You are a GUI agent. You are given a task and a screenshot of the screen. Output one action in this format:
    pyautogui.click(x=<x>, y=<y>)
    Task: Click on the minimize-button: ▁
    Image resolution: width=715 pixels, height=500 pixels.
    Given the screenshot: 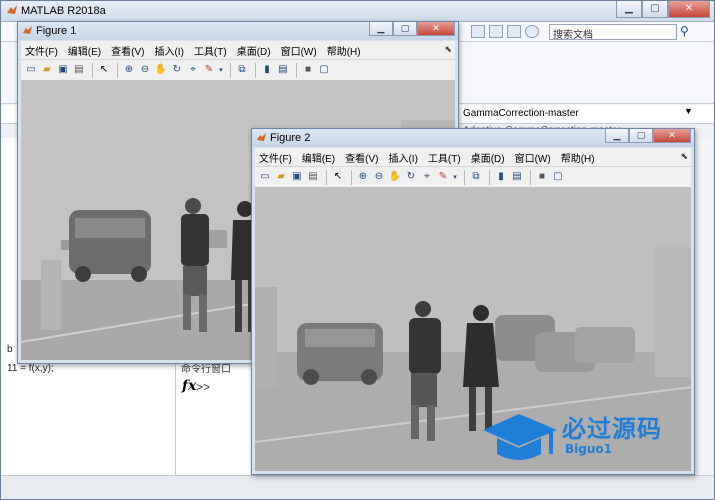 What is the action you would take?
    pyautogui.click(x=629, y=9)
    